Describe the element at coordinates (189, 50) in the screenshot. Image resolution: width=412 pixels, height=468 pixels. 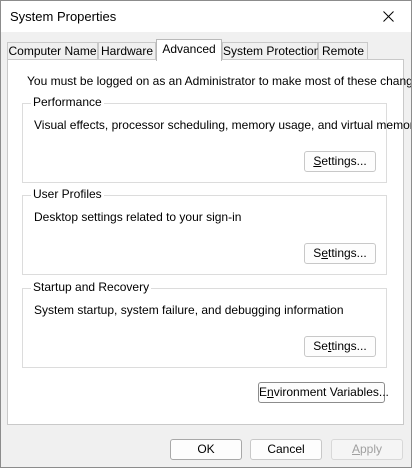
I see `tab-advanced: Advanced` at that location.